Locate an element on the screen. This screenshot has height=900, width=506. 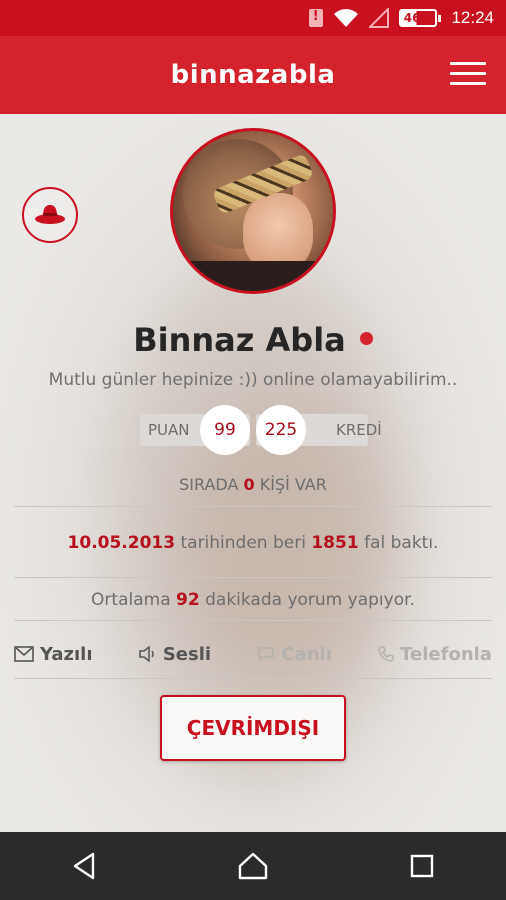
online-status-dot is located at coordinates (366, 338).